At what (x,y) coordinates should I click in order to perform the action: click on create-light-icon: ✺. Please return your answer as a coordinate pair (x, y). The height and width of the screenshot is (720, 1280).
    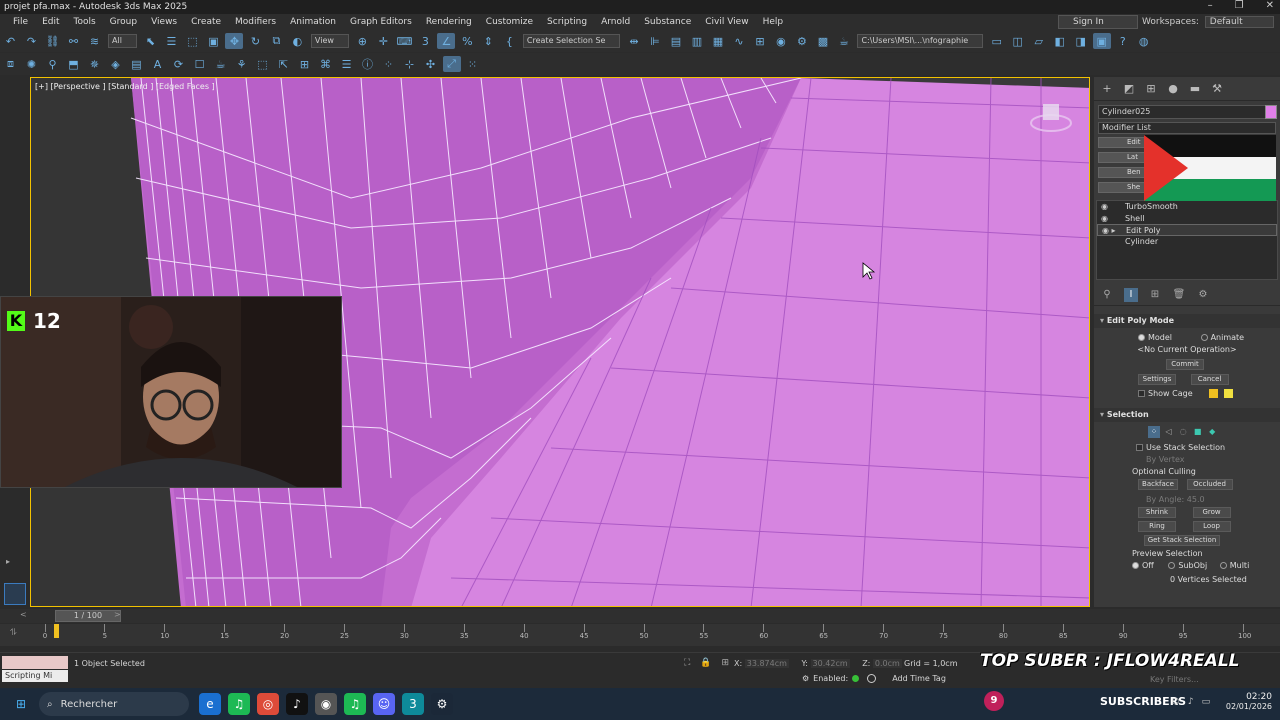
    Looking at the image, I should click on (32, 64).